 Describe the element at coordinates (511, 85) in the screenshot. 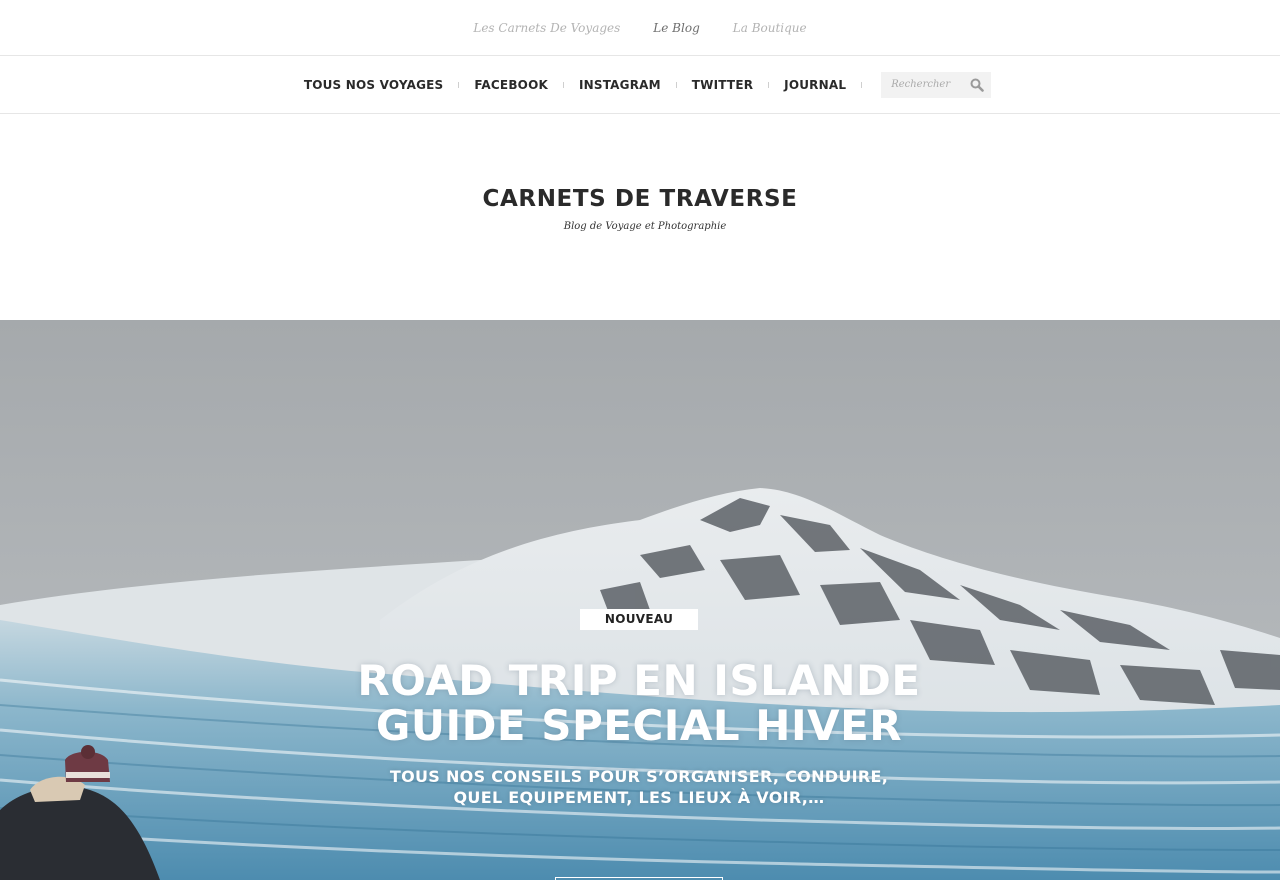

I see `nav-item-facebook: FACEBOOK` at that location.